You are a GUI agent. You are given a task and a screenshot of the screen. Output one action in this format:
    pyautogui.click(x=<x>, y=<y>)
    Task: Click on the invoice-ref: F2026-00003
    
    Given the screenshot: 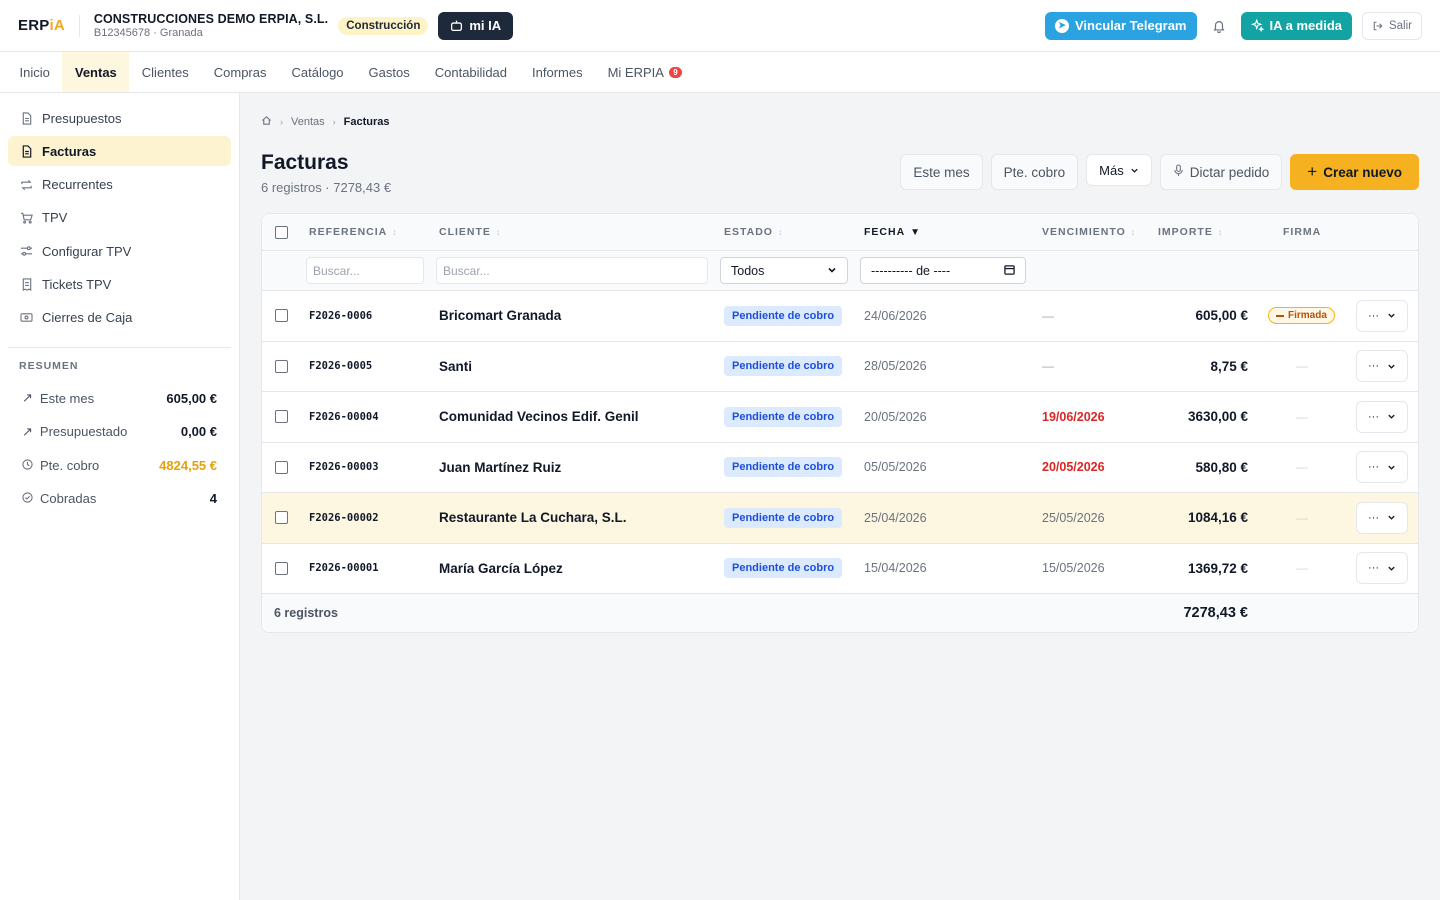 What is the action you would take?
    pyautogui.click(x=344, y=468)
    